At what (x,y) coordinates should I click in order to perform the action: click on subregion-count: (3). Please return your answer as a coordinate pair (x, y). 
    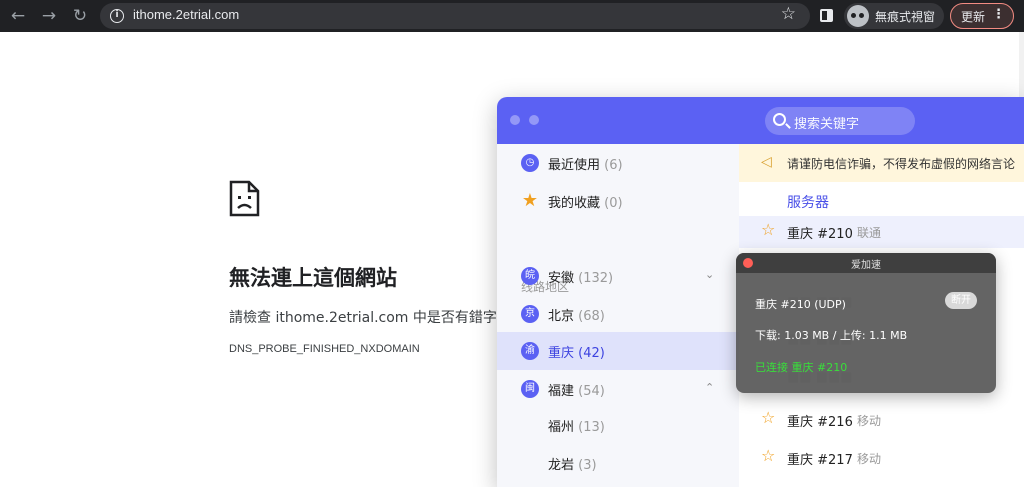
    Looking at the image, I should click on (587, 465).